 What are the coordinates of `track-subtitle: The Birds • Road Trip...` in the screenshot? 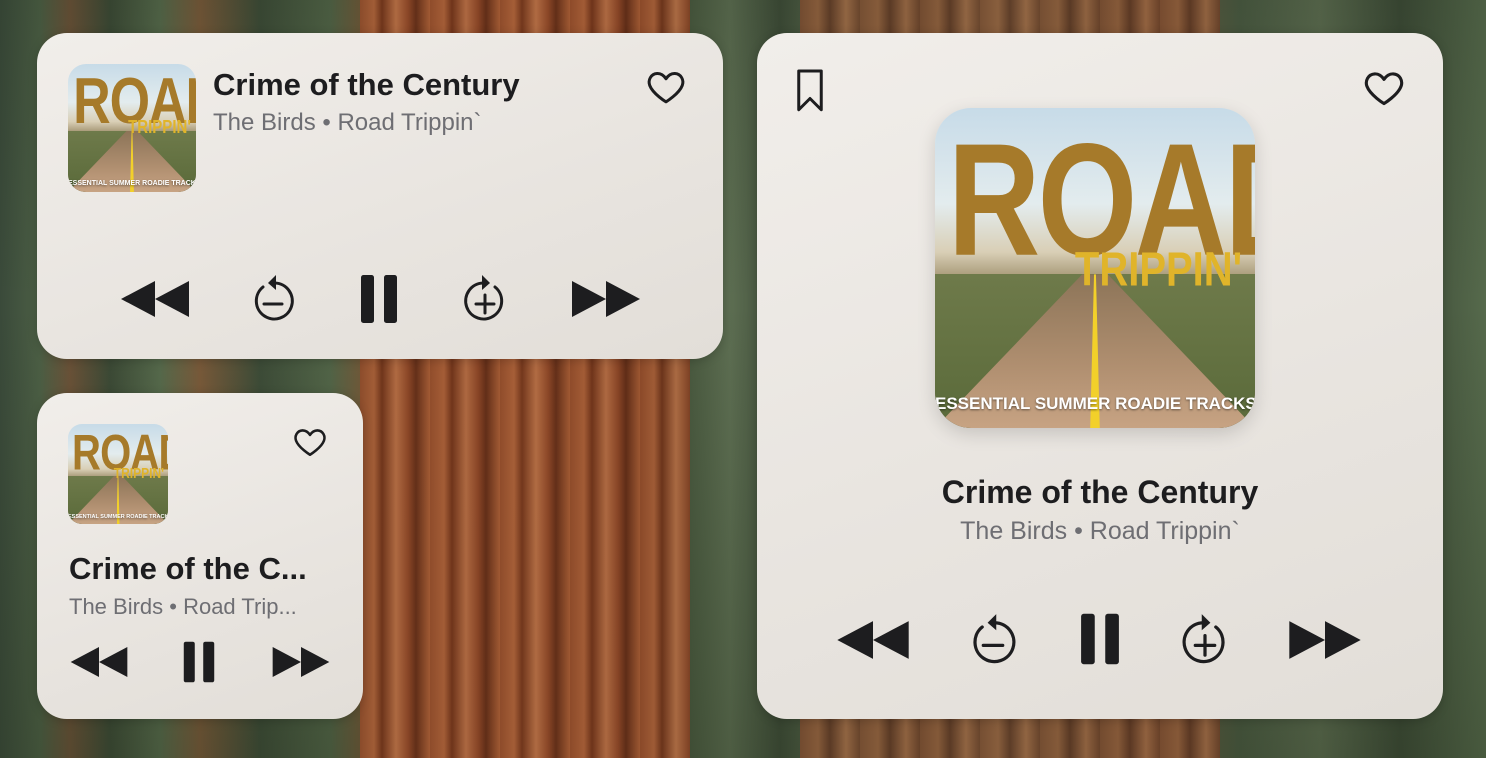 It's located at (183, 606).